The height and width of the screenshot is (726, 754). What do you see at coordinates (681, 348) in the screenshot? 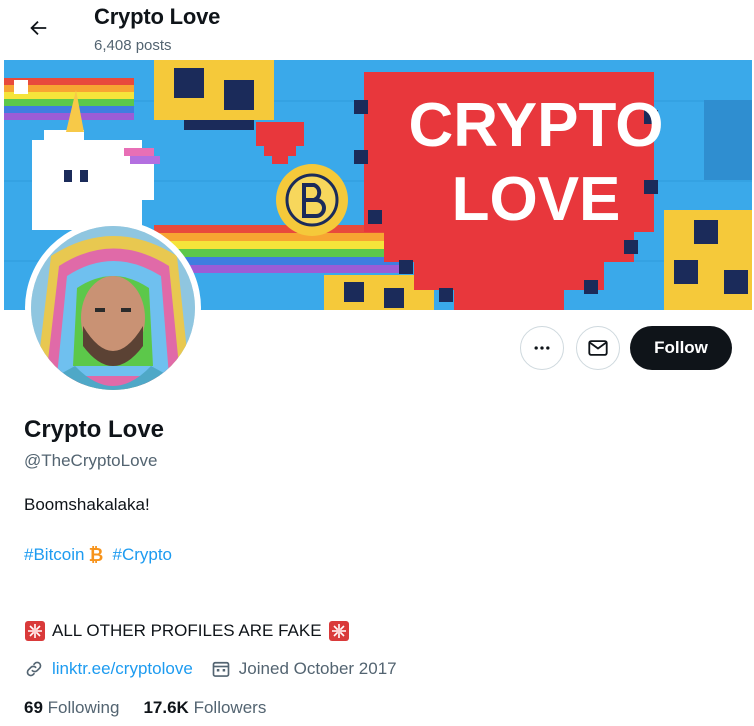
I see `follow-button: Follow` at bounding box center [681, 348].